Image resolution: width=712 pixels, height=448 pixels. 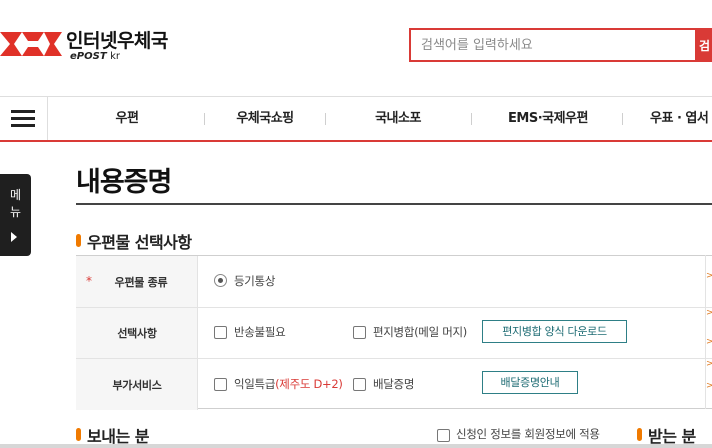 I want to click on chevron-right-icon, so click(x=14, y=237).